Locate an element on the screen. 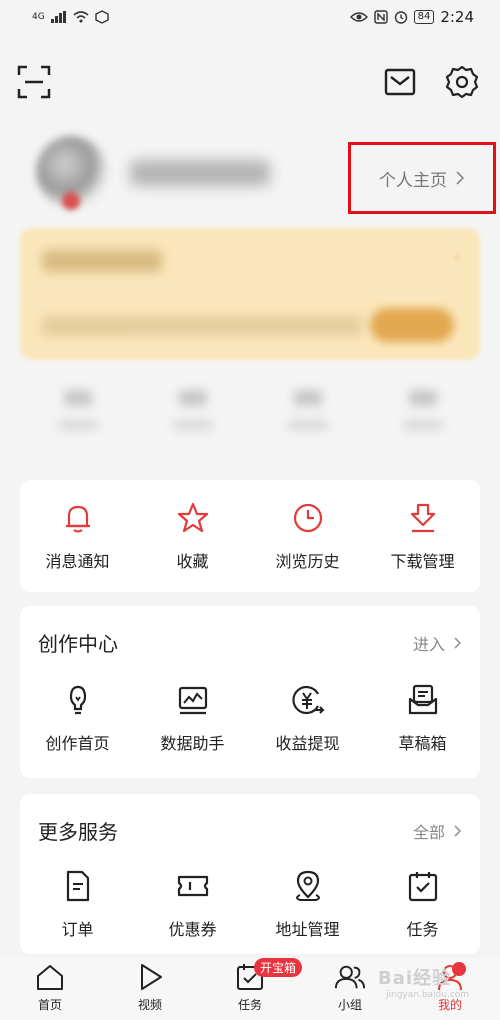 This screenshot has height=1020, width=500. hexagon-icon is located at coordinates (102, 17).